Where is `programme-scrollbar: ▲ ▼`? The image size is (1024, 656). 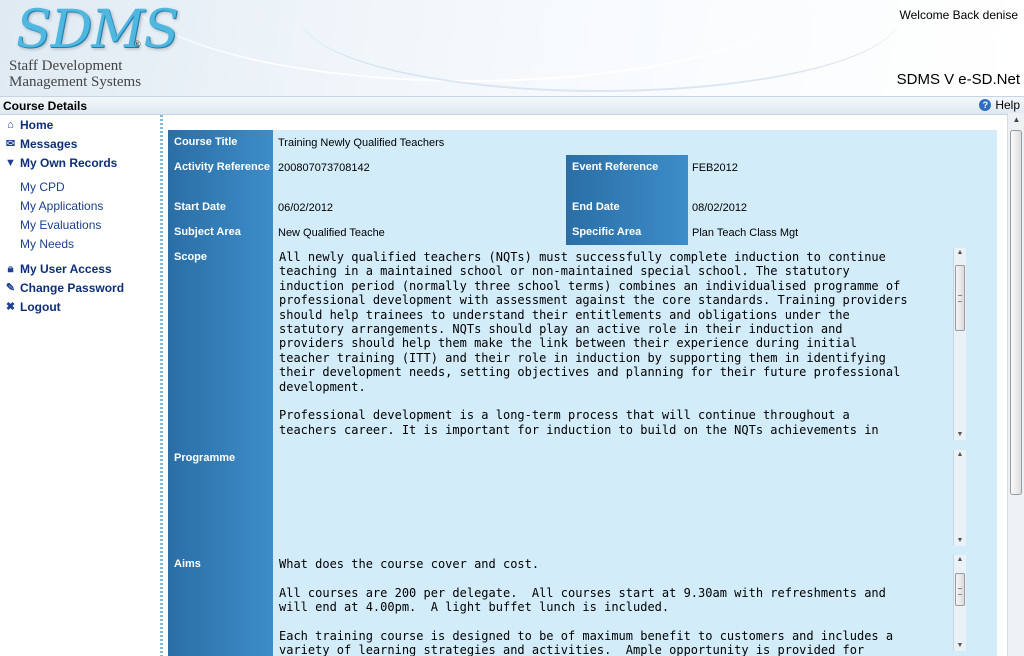
programme-scrollbar: ▲ ▼ is located at coordinates (959, 498).